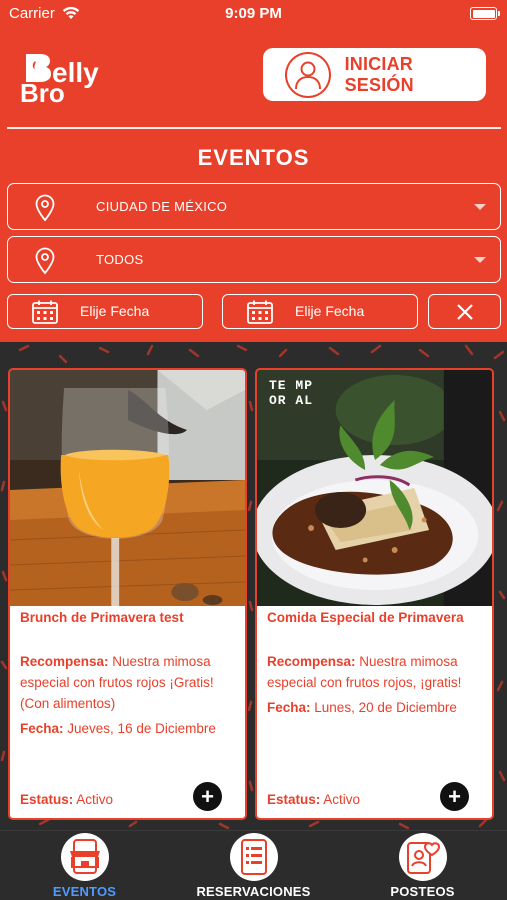 The width and height of the screenshot is (507, 900). What do you see at coordinates (253, 157) in the screenshot?
I see `page-title: EVENTOS` at bounding box center [253, 157].